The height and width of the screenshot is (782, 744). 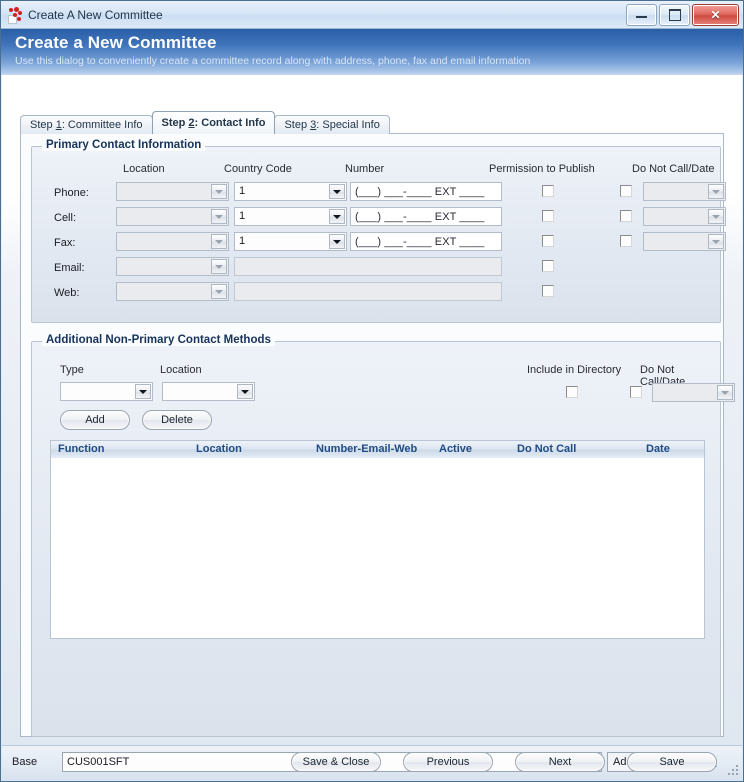 What do you see at coordinates (81, 449) in the screenshot?
I see `grid-column-function: Function` at bounding box center [81, 449].